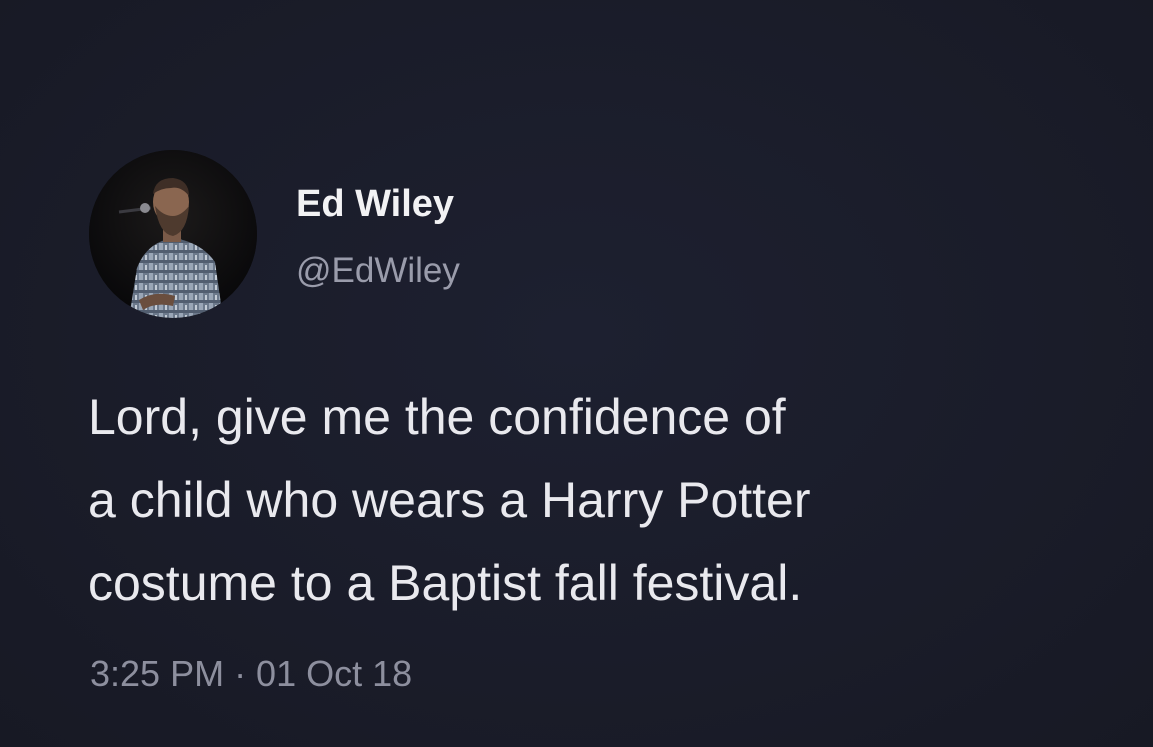  I want to click on tweet-text-line: a child who wears a Harry Potter, so click(449, 500).